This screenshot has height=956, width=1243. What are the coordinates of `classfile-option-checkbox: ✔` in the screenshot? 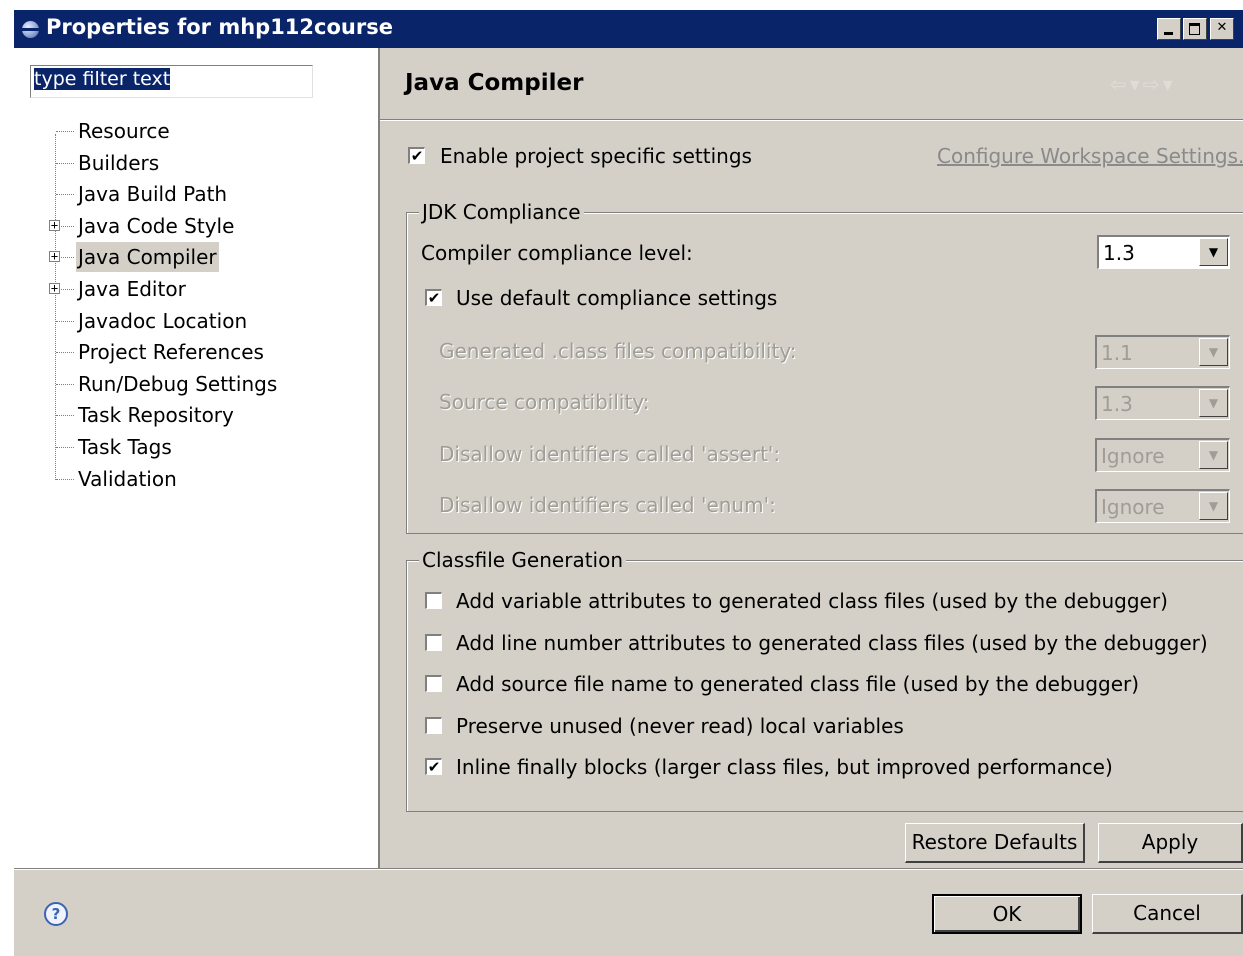 It's located at (433, 766).